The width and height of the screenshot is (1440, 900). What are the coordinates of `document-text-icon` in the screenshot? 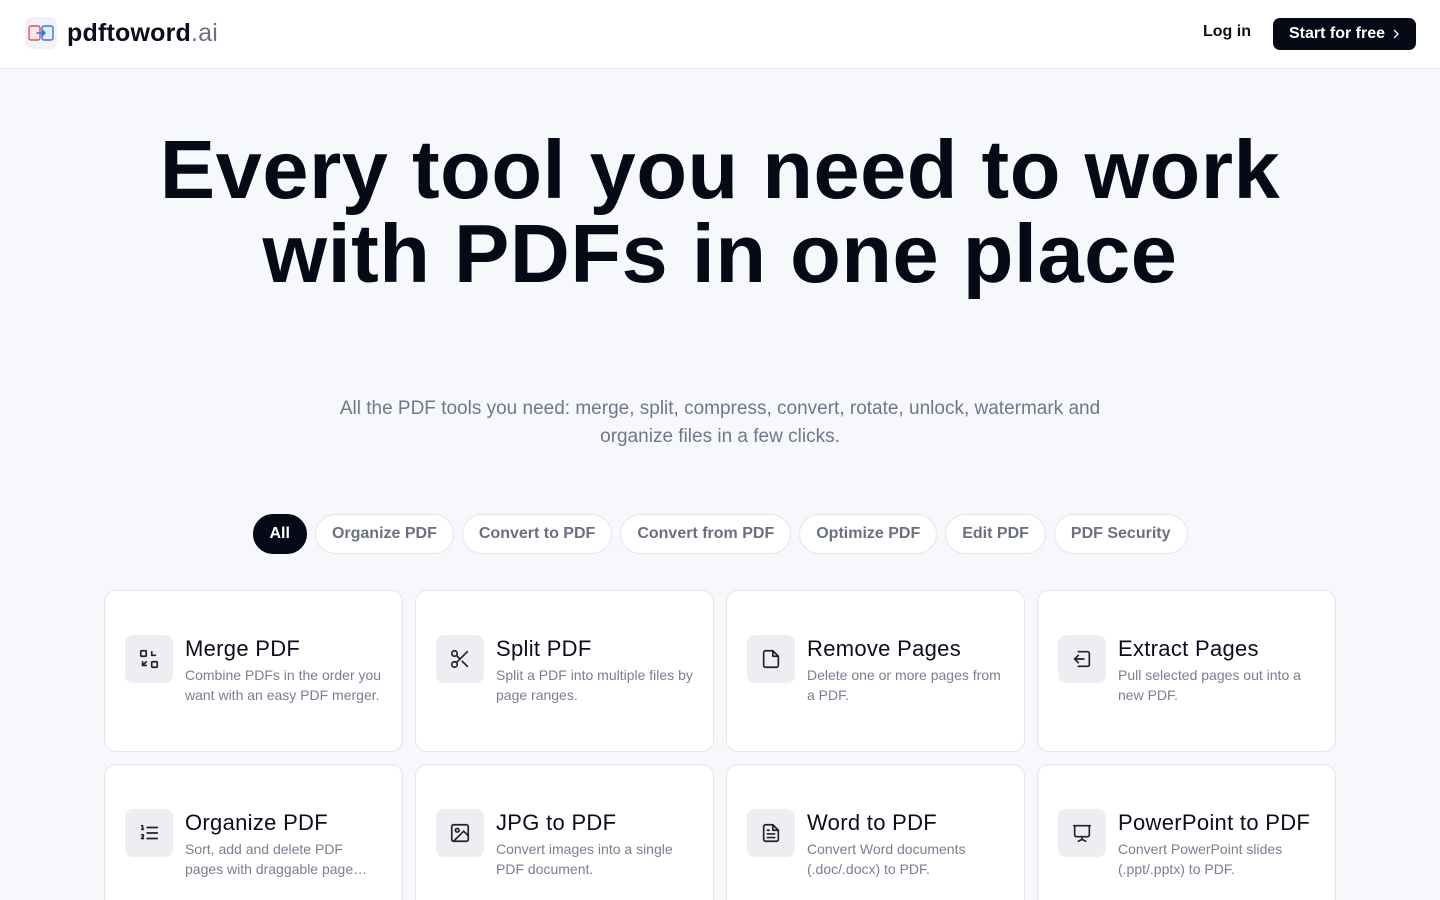 It's located at (771, 833).